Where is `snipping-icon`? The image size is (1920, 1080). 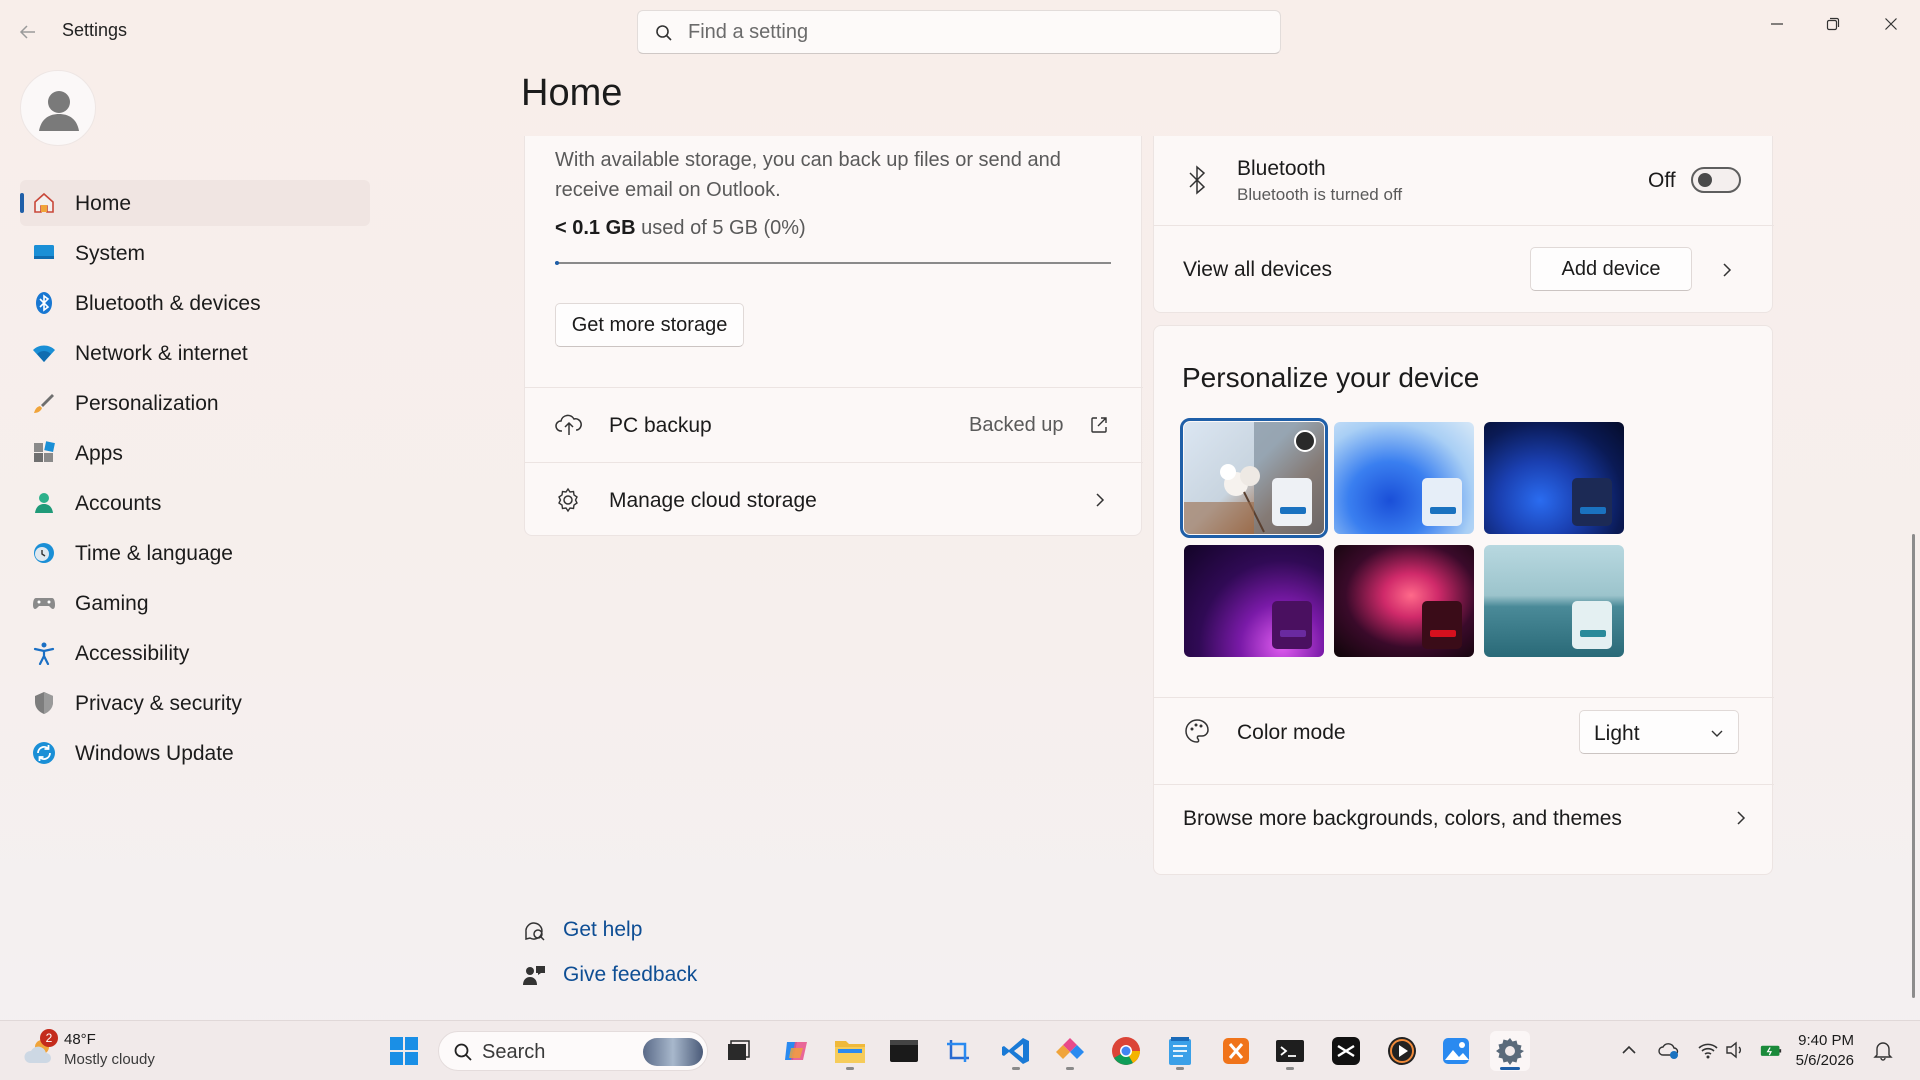 snipping-icon is located at coordinates (958, 1051).